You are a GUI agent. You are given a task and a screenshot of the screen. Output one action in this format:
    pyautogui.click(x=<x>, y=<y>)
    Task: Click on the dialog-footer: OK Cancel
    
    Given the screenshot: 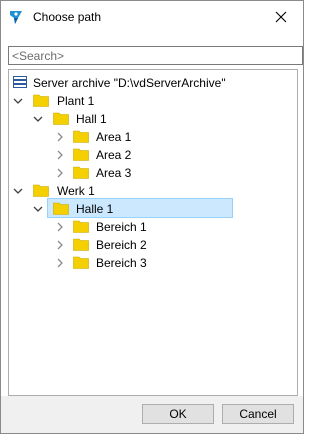 What is the action you would take?
    pyautogui.click(x=152, y=414)
    